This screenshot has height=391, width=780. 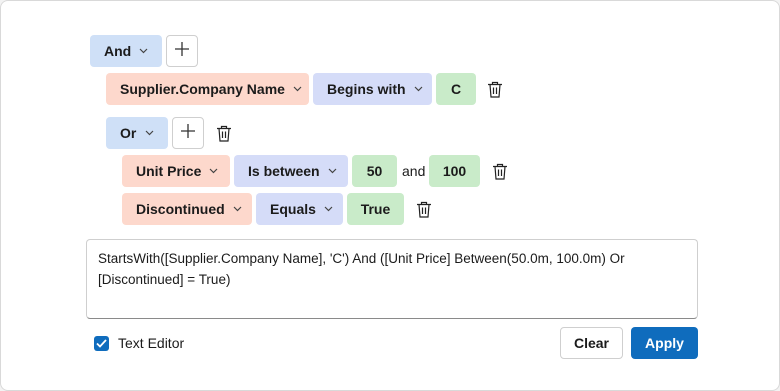 I want to click on nested-group-operator-dropdown: Or, so click(x=137, y=133).